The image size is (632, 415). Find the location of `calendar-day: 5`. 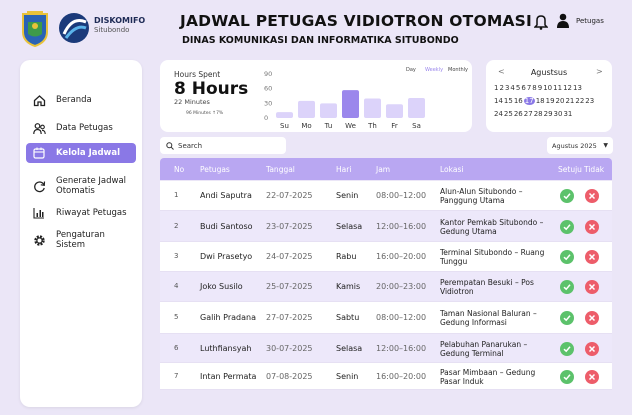

calendar-day: 5 is located at coordinates (518, 88).